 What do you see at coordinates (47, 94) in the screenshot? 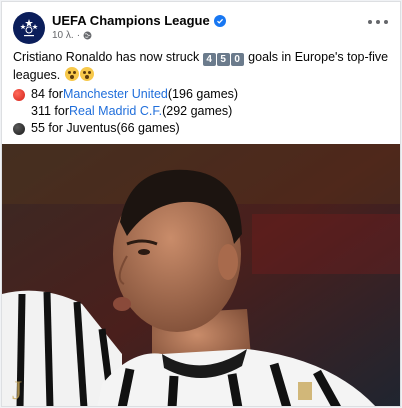
I see `stat-count: 84 for` at bounding box center [47, 94].